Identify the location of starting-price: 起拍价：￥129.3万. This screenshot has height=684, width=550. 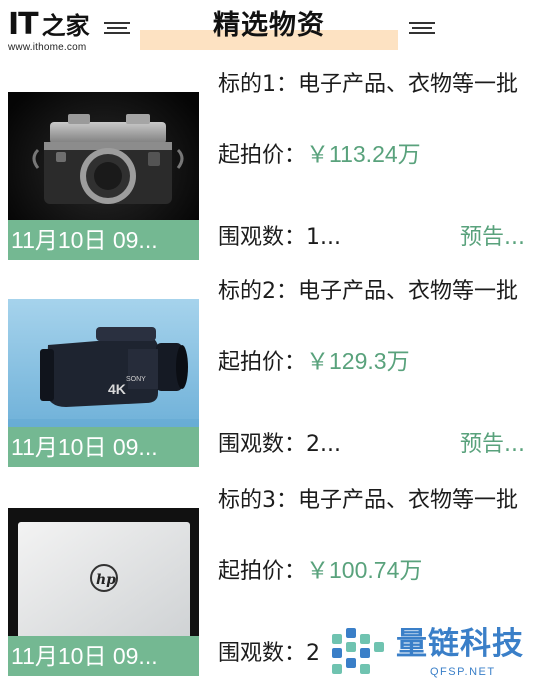
(314, 362).